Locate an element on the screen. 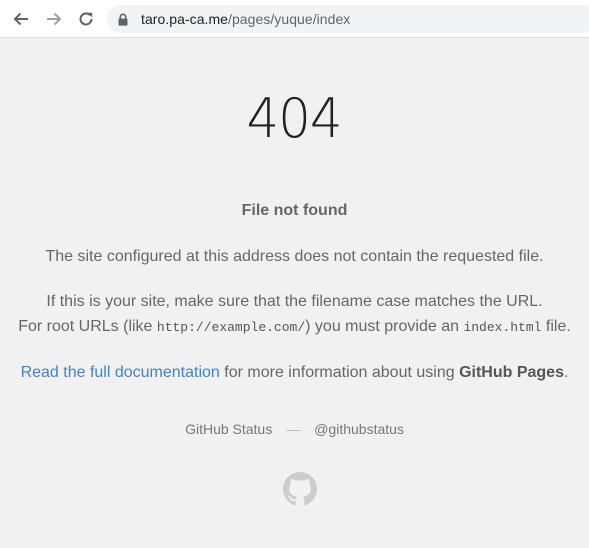 Image resolution: width=589 pixels, height=548 pixels. forward-button is located at coordinates (54, 19).